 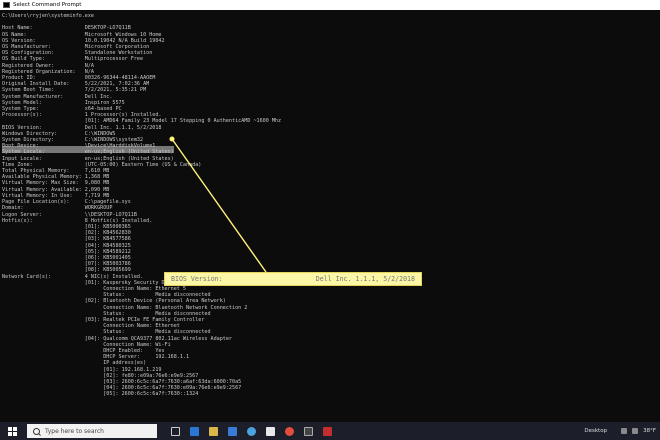 I want to click on command-prompt-taskbar-icon, so click(x=308, y=431).